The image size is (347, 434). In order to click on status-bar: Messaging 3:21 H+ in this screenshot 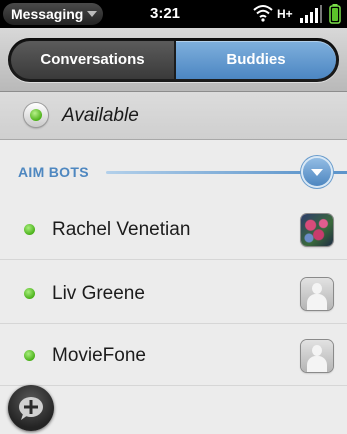, I will do `click(173, 14)`.